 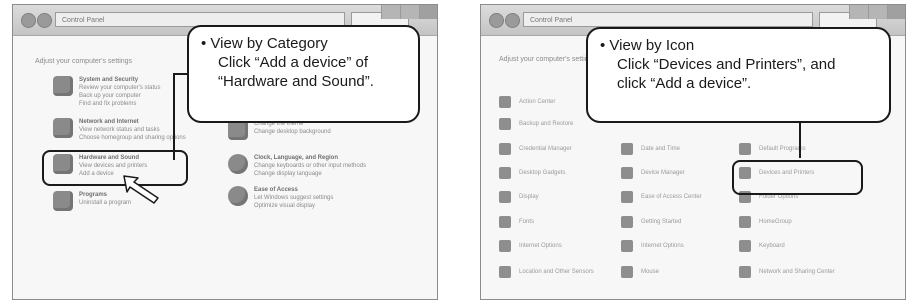 I want to click on cursor-arrow-icon, so click(x=141, y=189).